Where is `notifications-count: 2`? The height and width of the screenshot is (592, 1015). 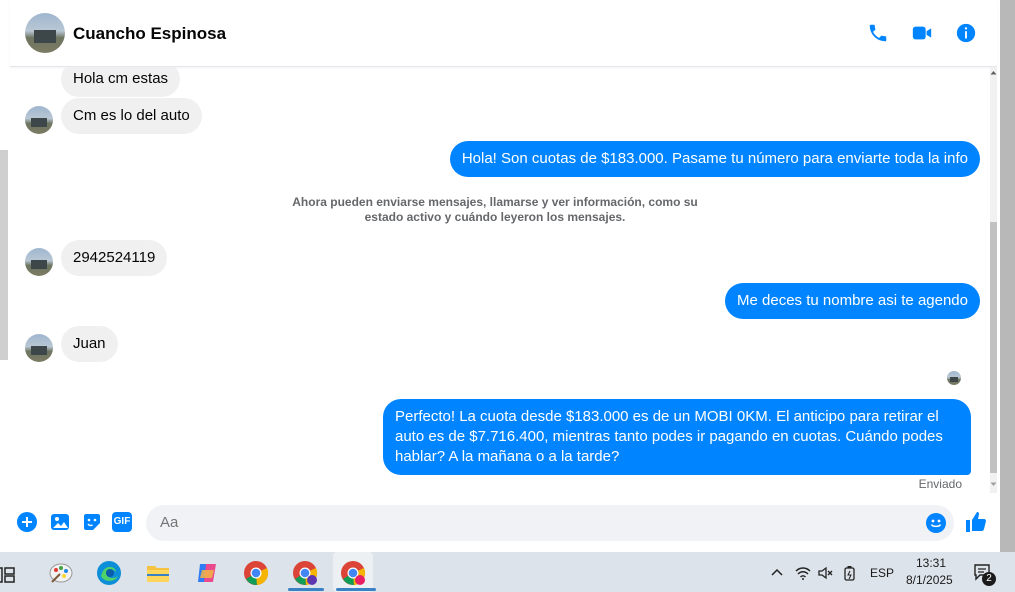 notifications-count: 2 is located at coordinates (989, 578).